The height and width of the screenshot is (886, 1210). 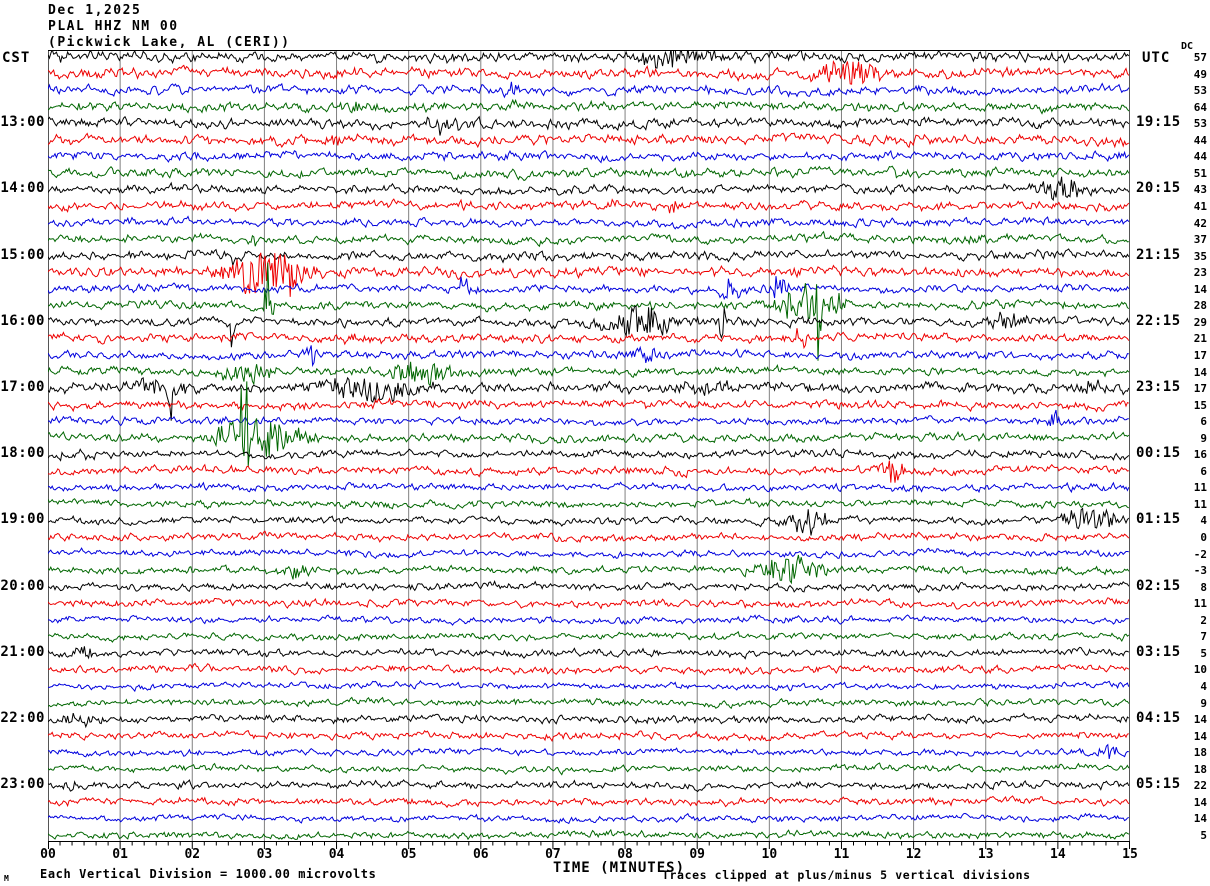 I want to click on minute-tick-label: 04, so click(x=336, y=854).